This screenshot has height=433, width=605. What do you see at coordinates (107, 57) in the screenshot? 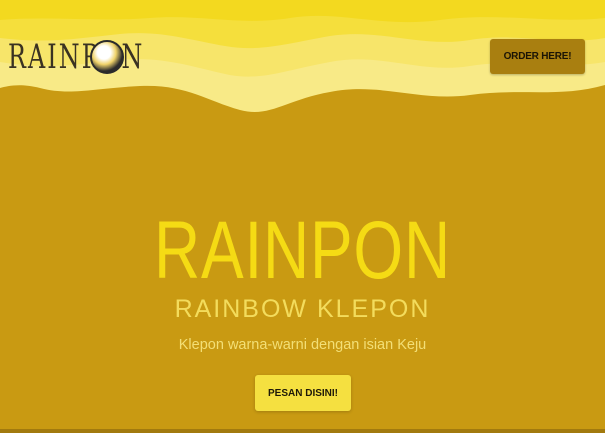
I see `klepon-ball-icon` at bounding box center [107, 57].